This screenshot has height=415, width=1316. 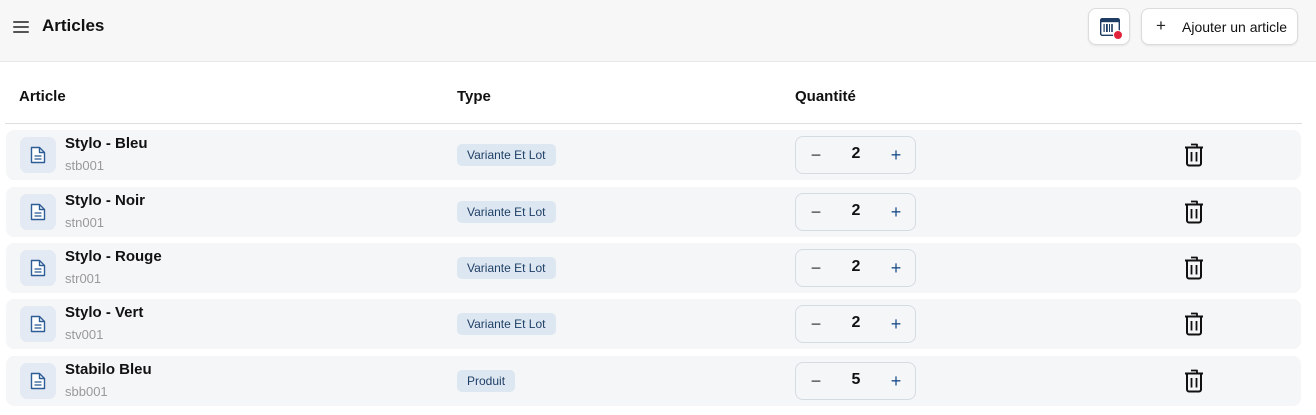 I want to click on add-article-button: + Ajouter un article, so click(x=1219, y=26).